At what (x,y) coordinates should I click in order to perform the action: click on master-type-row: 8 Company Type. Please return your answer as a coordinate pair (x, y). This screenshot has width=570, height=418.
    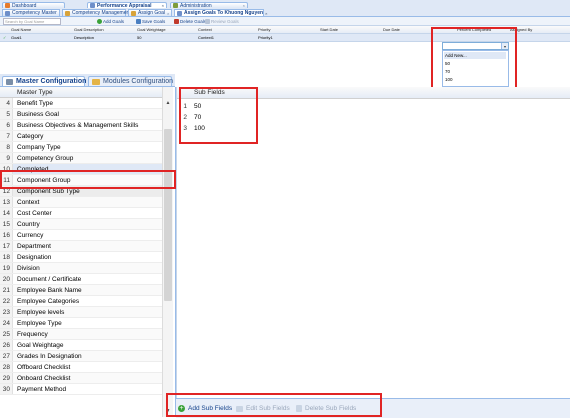
    Looking at the image, I should click on (81, 147).